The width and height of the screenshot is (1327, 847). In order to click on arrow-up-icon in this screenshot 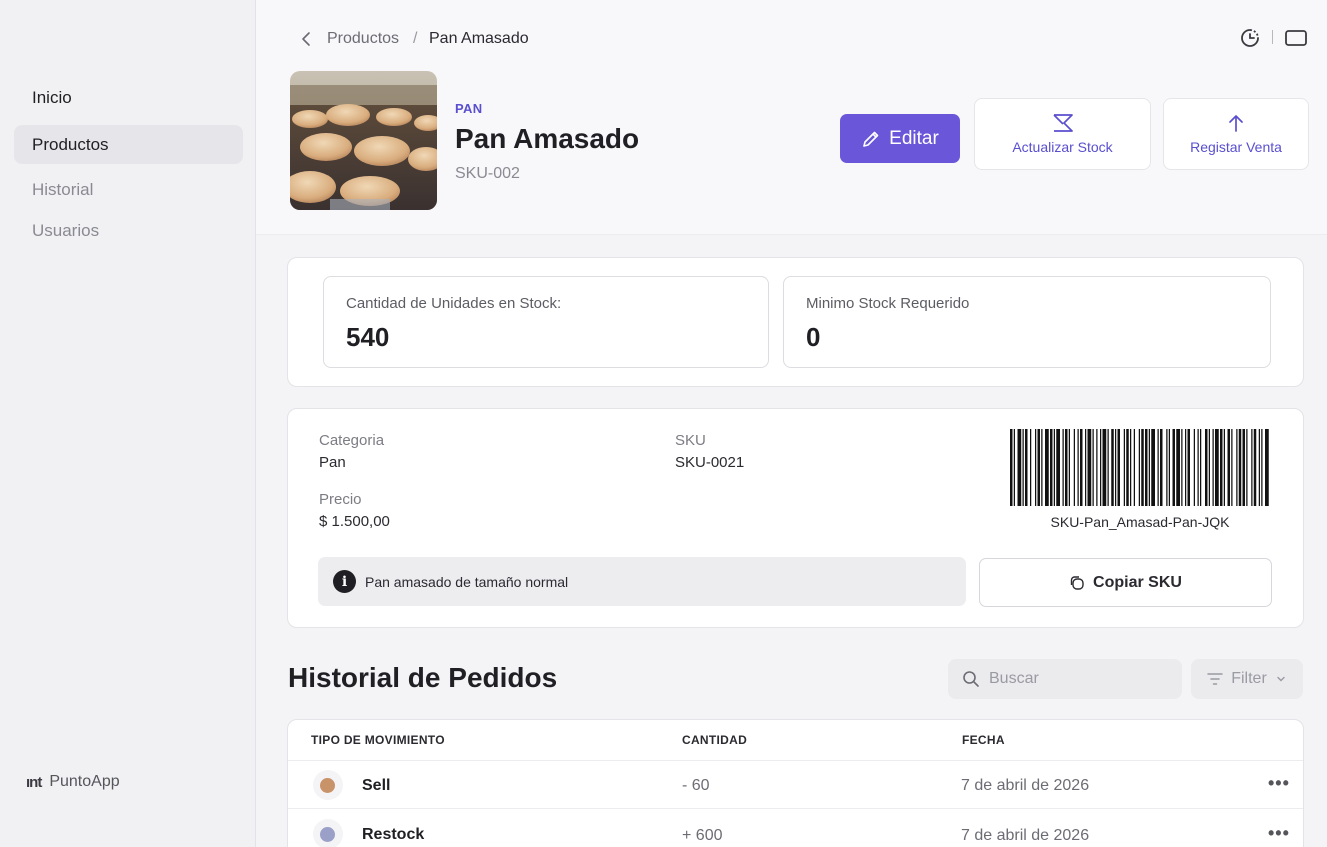, I will do `click(1236, 123)`.